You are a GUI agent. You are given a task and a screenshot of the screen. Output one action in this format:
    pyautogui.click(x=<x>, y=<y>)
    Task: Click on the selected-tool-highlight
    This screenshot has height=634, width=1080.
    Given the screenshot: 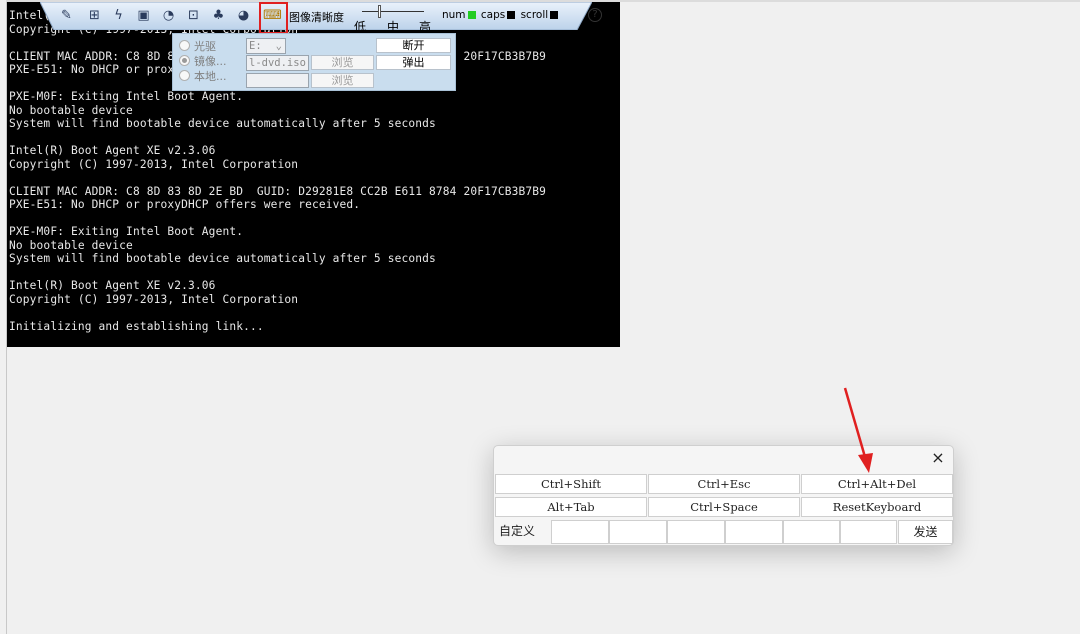 What is the action you would take?
    pyautogui.click(x=273, y=18)
    